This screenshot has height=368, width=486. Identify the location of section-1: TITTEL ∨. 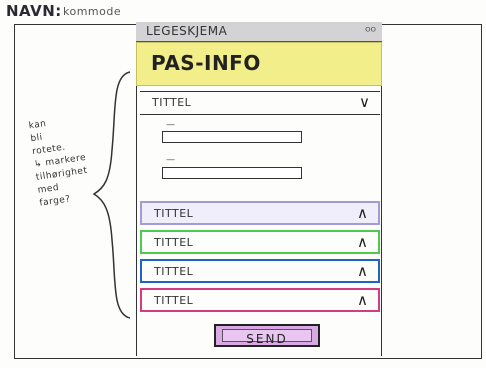
(260, 103).